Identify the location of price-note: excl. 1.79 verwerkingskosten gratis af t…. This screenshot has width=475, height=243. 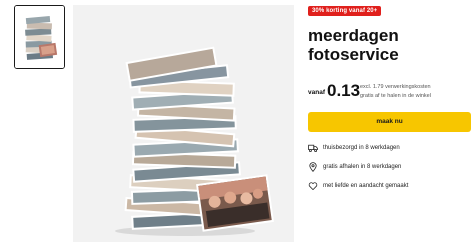
(395, 92).